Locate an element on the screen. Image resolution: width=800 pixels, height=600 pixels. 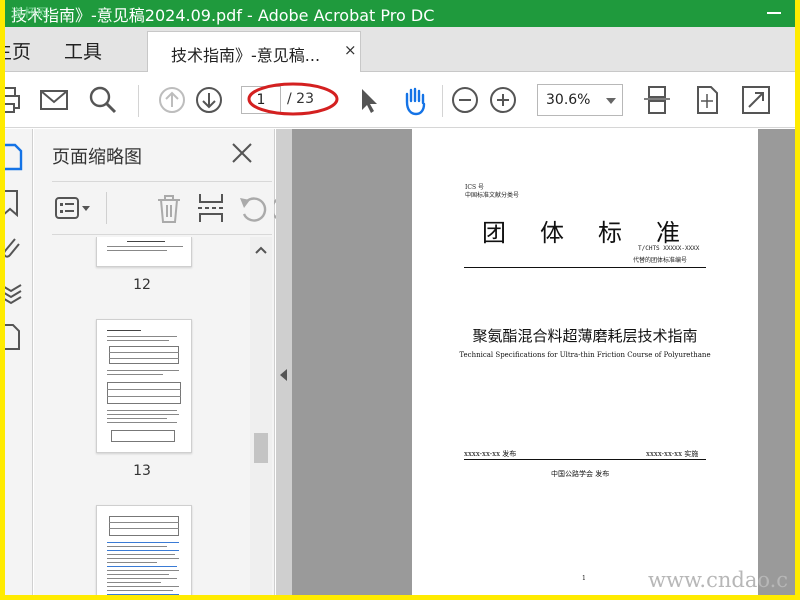
page-thumbnails-icon is located at coordinates (14, 157).